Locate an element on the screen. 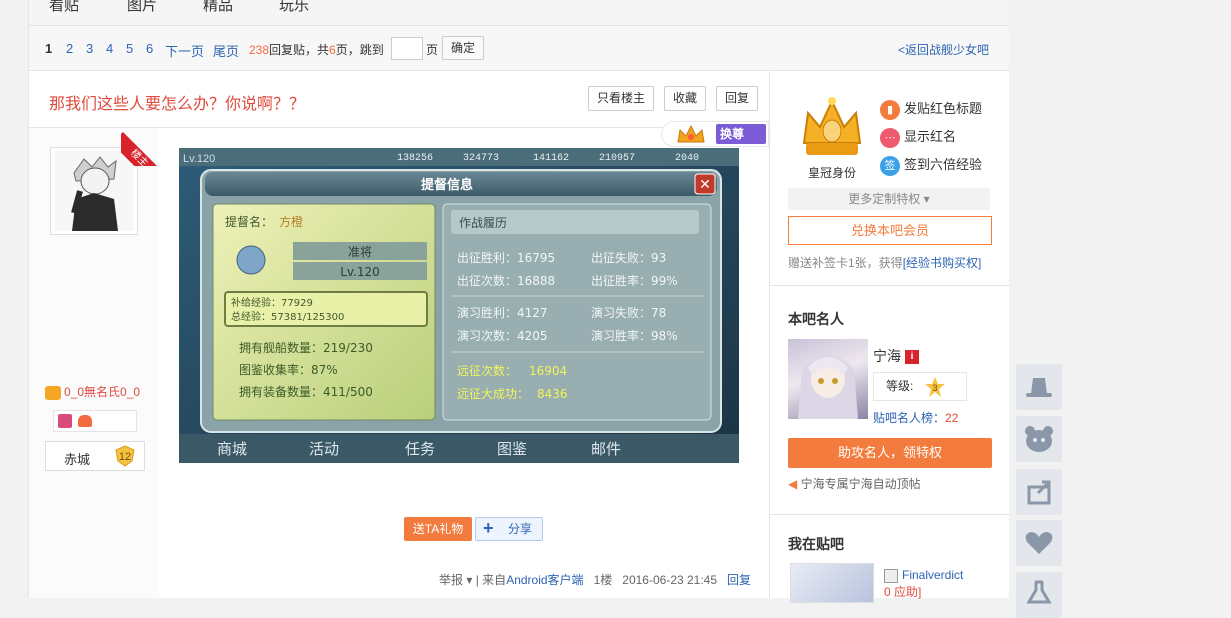 The image size is (1231, 618). author-panel: 0_0無名氏0_0 赤城 12 is located at coordinates (94, 363).